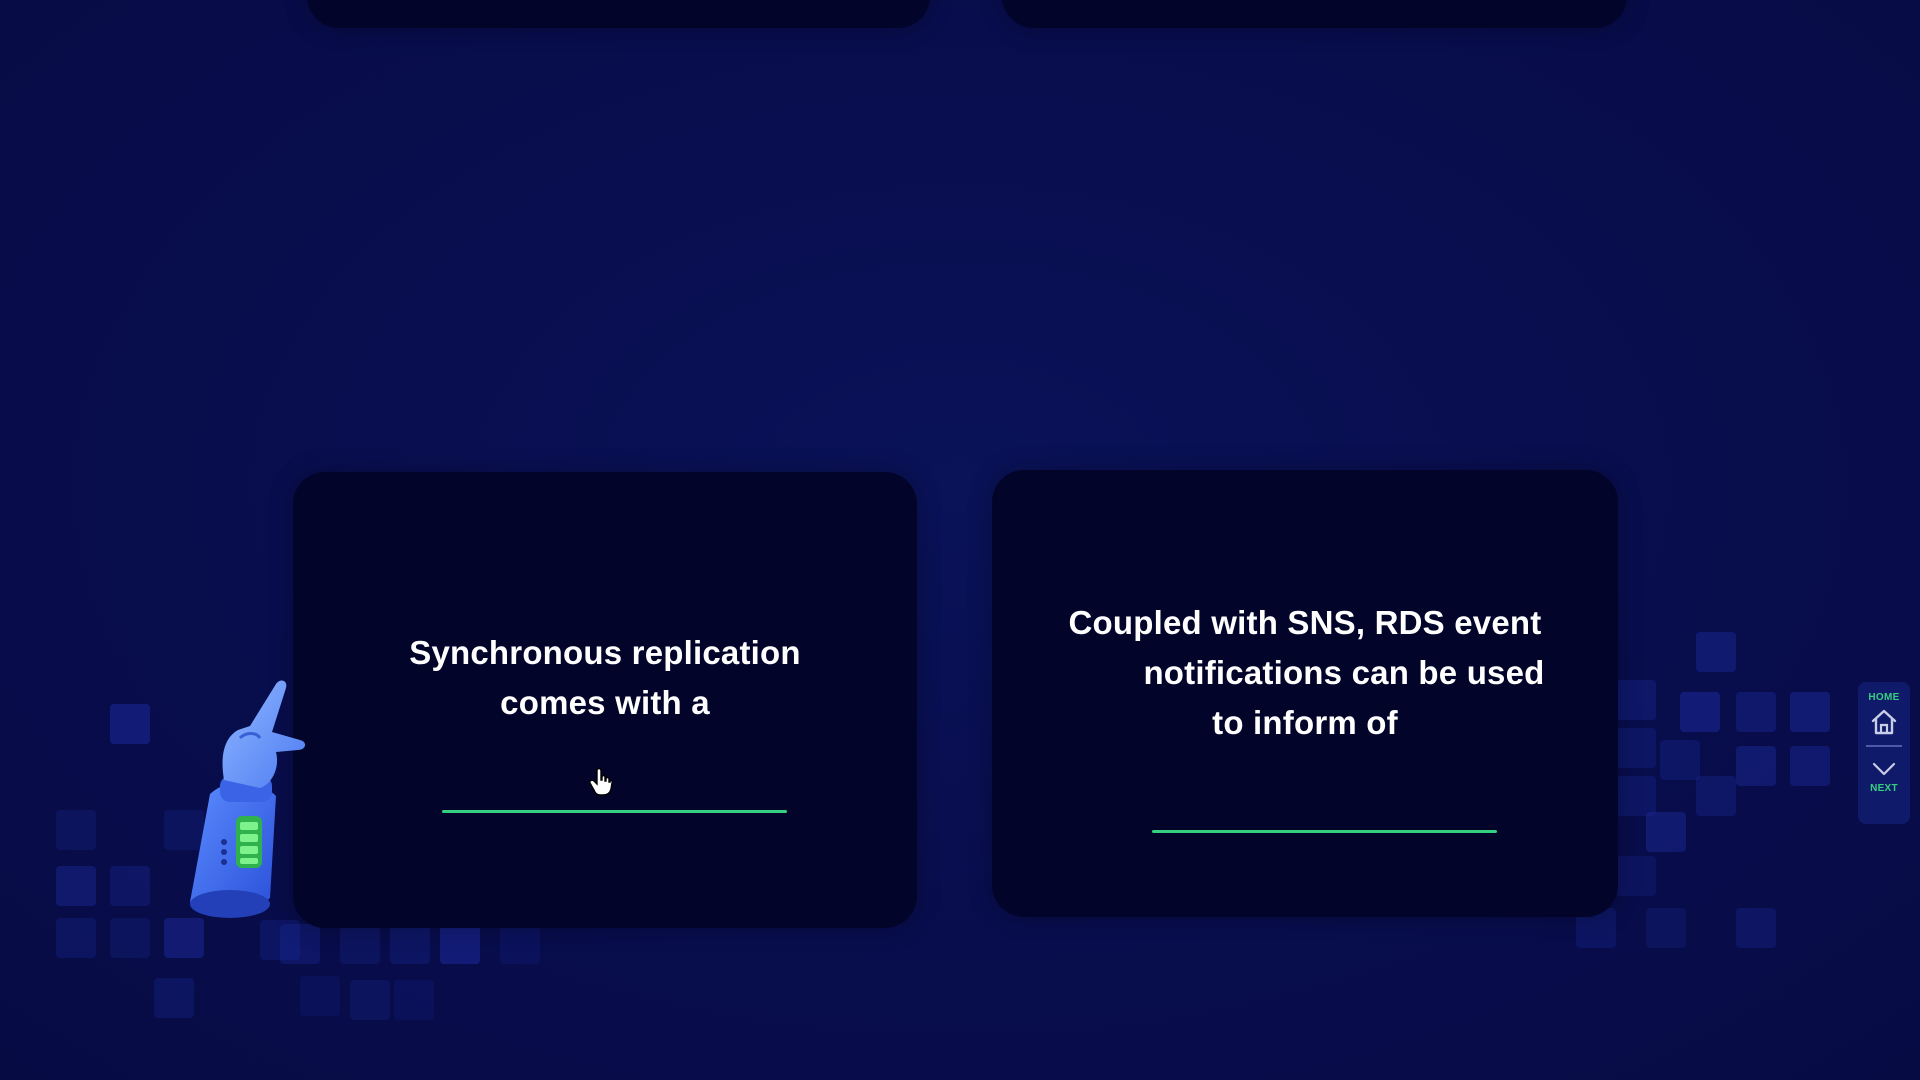 This screenshot has width=1920, height=1080. What do you see at coordinates (1305, 722) in the screenshot?
I see `card-2-line: to inform of` at bounding box center [1305, 722].